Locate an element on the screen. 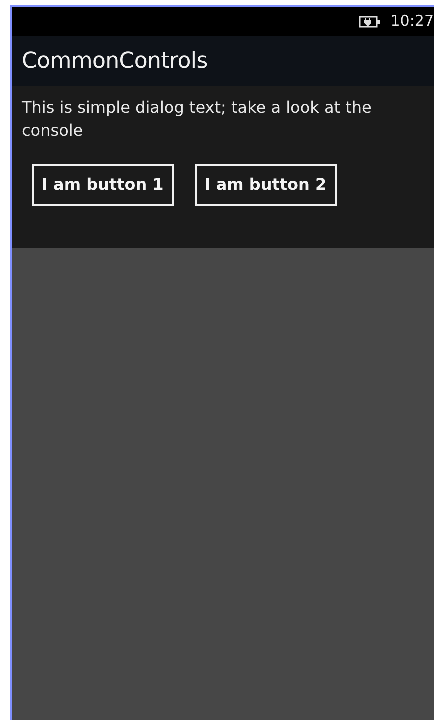 The height and width of the screenshot is (720, 434). battery-charging-icon is located at coordinates (369, 22).